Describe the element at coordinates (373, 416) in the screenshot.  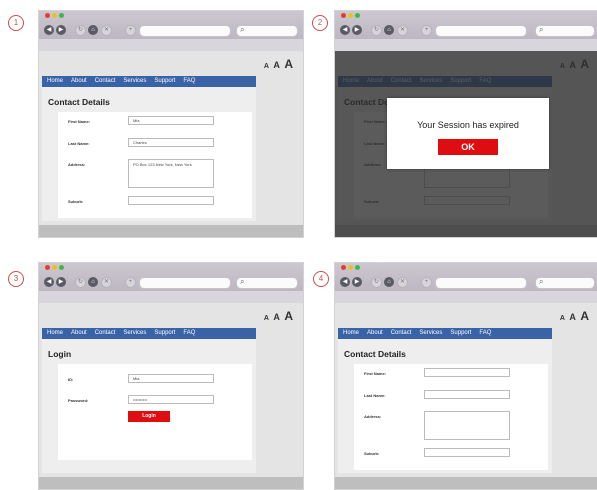
I see `address-label: Address:` at that location.